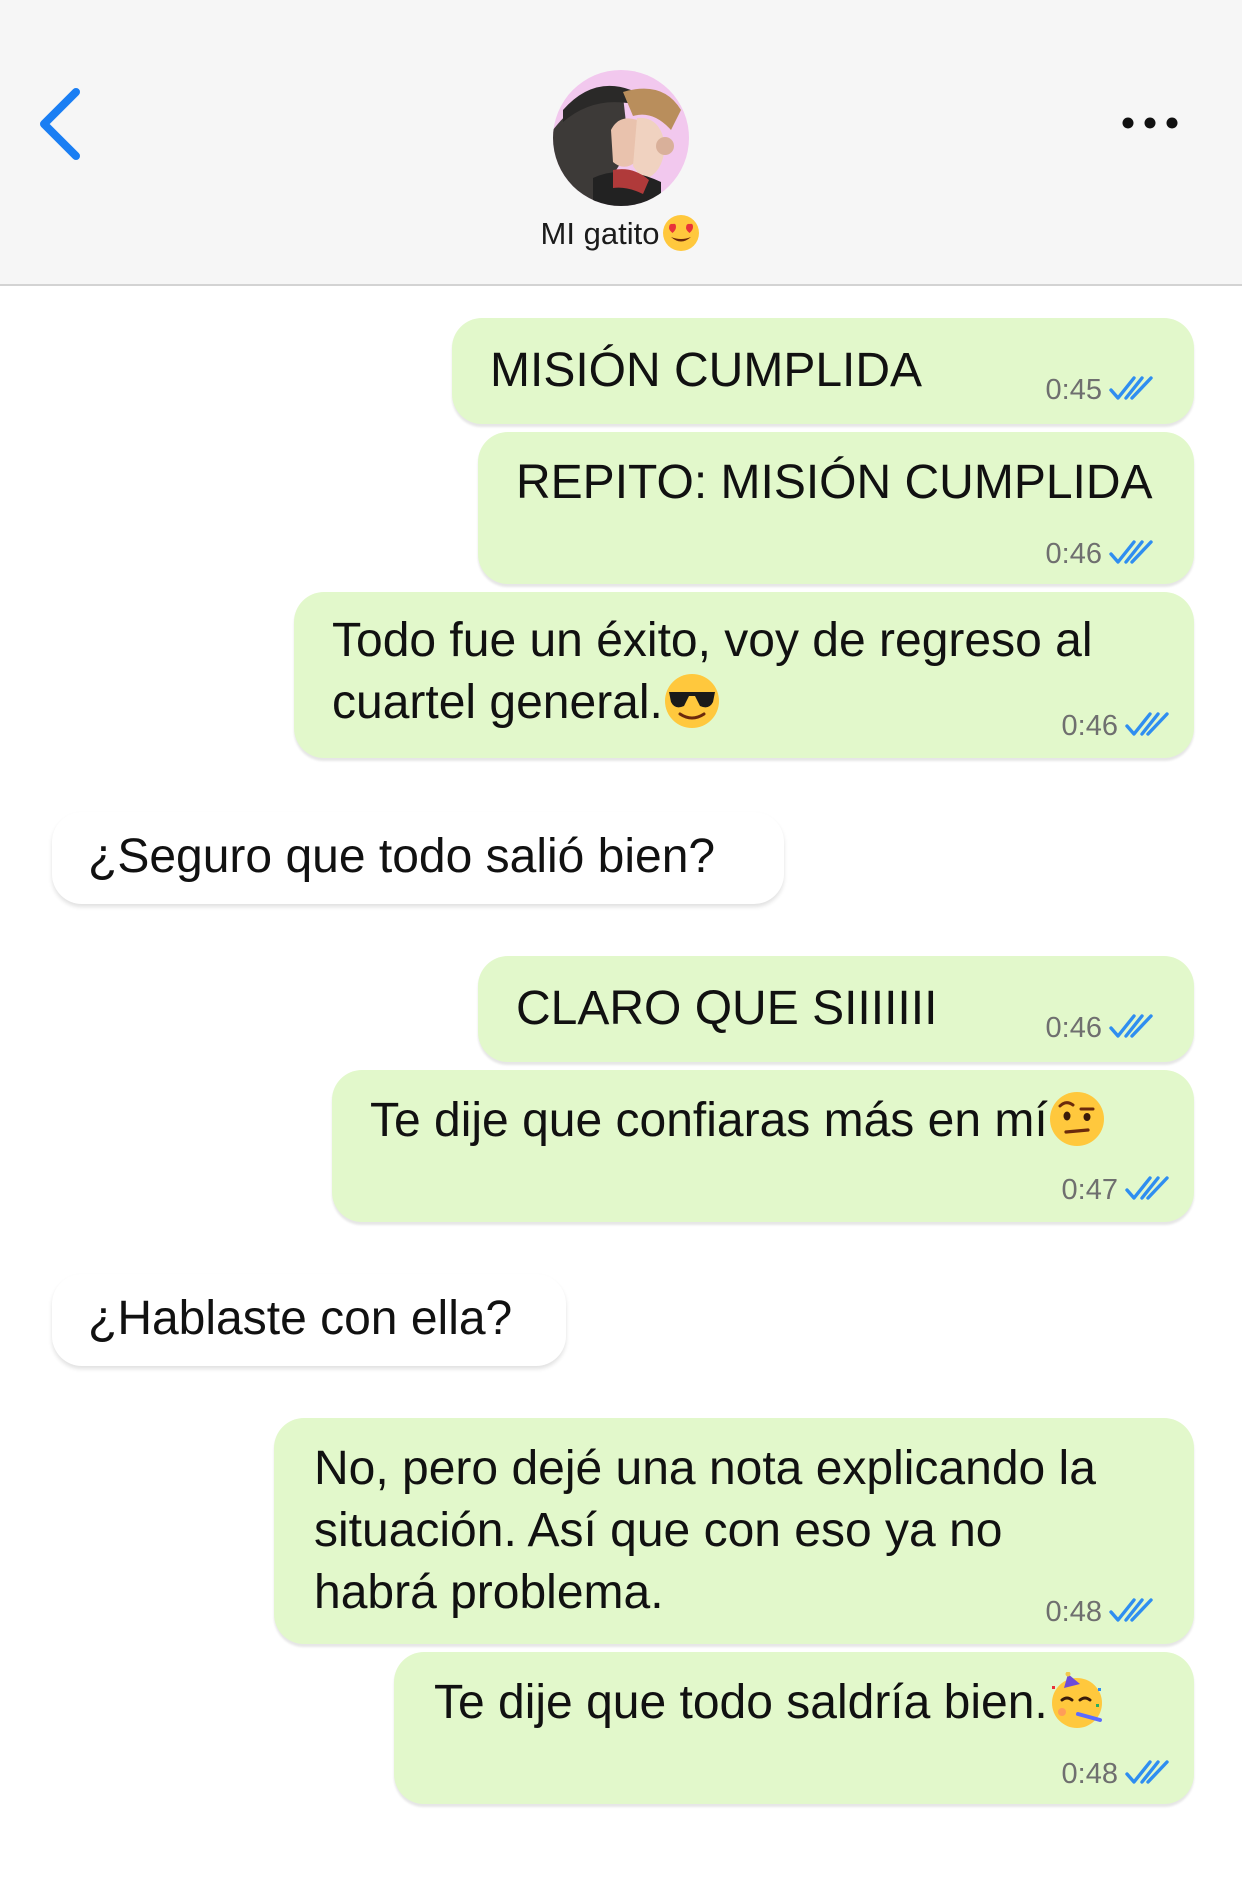 Image resolution: width=1242 pixels, height=1885 pixels. I want to click on more-dots-icon, so click(1150, 123).